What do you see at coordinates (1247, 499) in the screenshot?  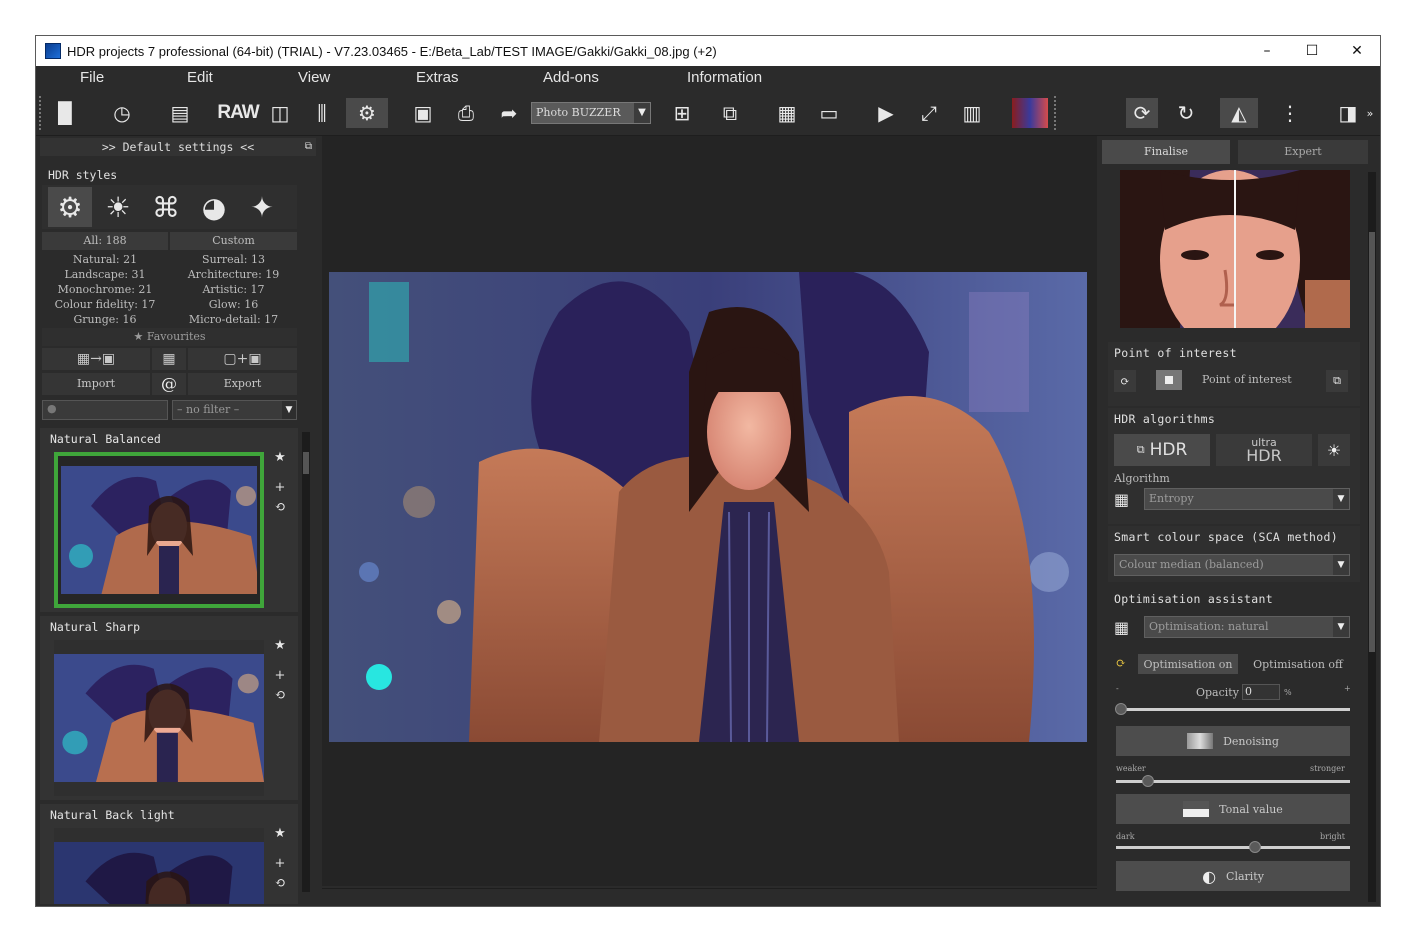 I see `algorithm-select: Entropy ▼` at bounding box center [1247, 499].